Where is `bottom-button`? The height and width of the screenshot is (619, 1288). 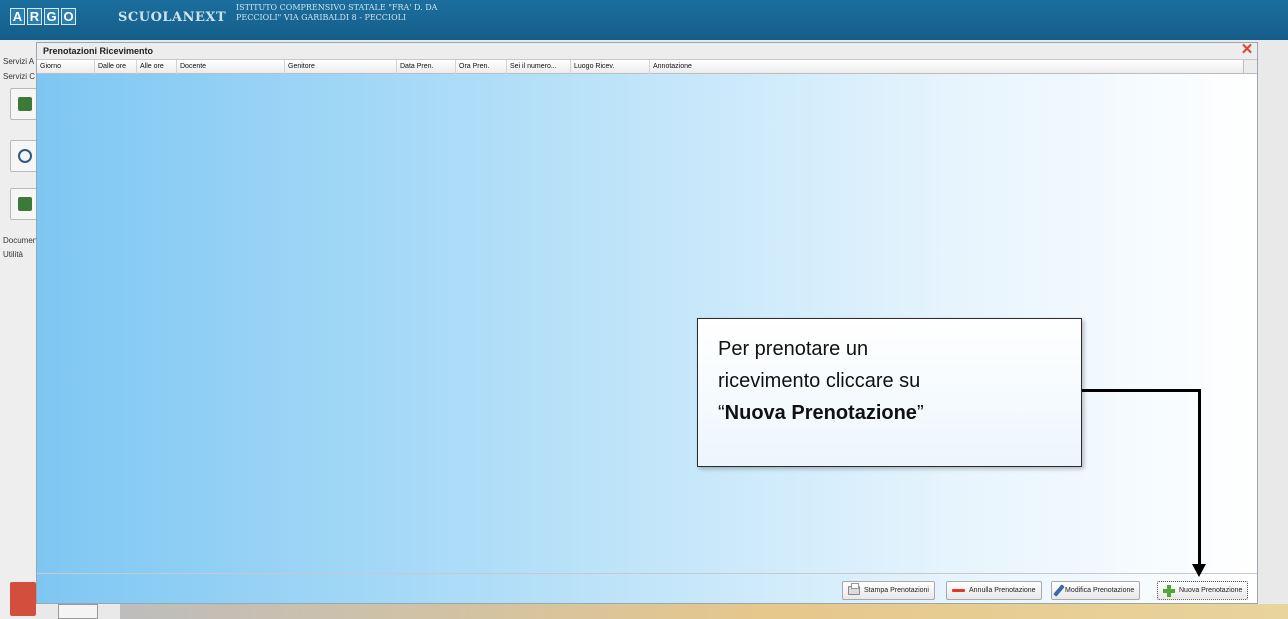 bottom-button is located at coordinates (78, 611).